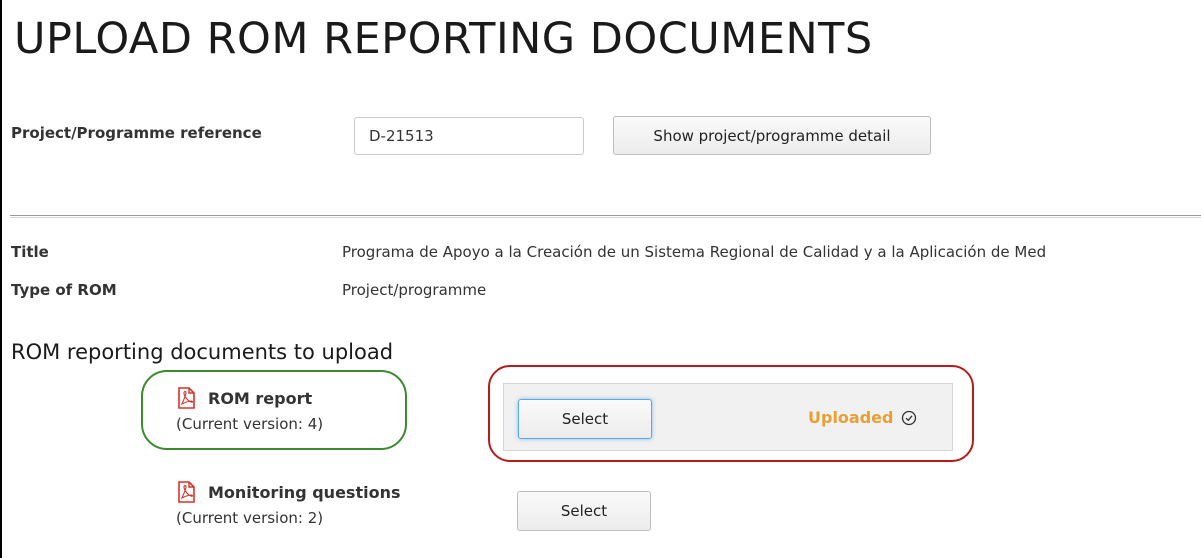  Describe the element at coordinates (584, 511) in the screenshot. I see `select-button-monitoring-questions: Select` at that location.